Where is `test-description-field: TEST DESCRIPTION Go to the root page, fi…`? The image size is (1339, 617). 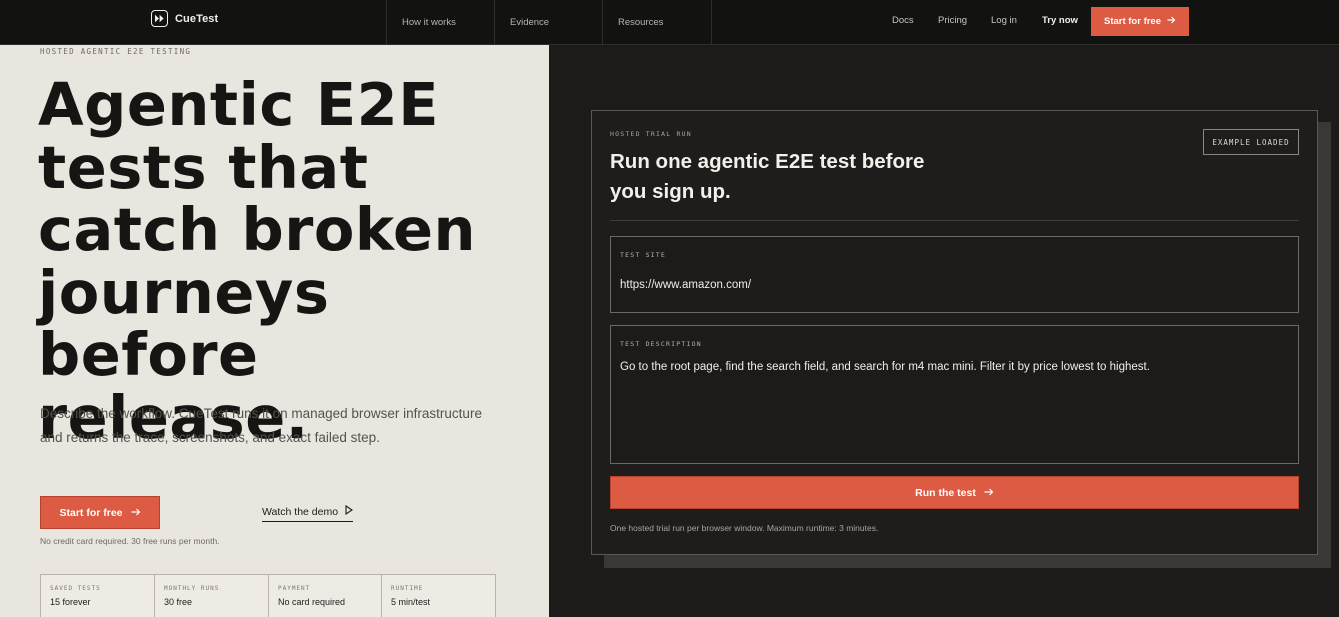
test-description-field: TEST DESCRIPTION Go to the root page, fi… is located at coordinates (954, 394).